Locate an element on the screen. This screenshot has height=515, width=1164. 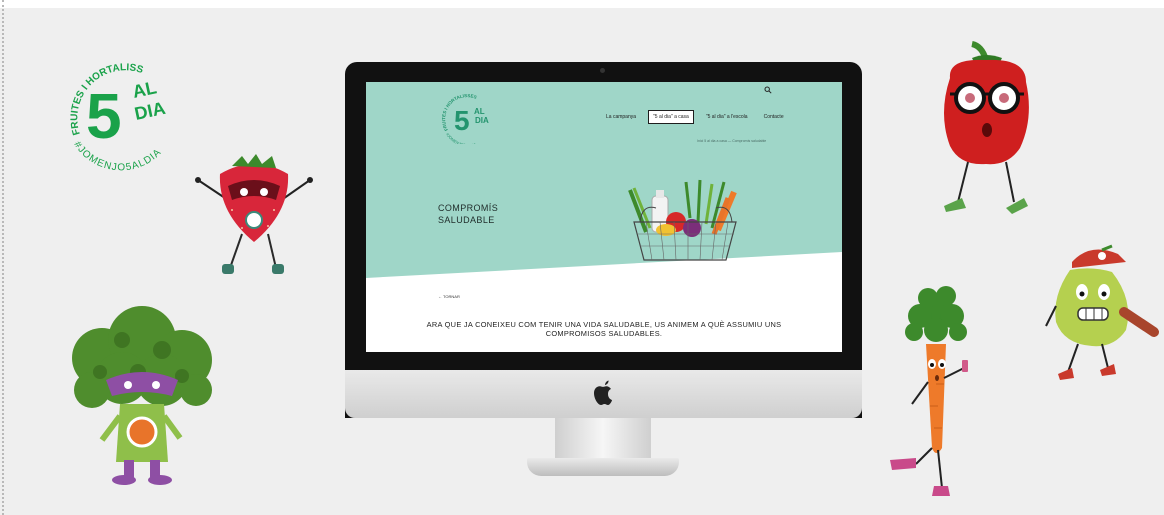
site-logo-number: 5 is located at coordinates (462, 120).